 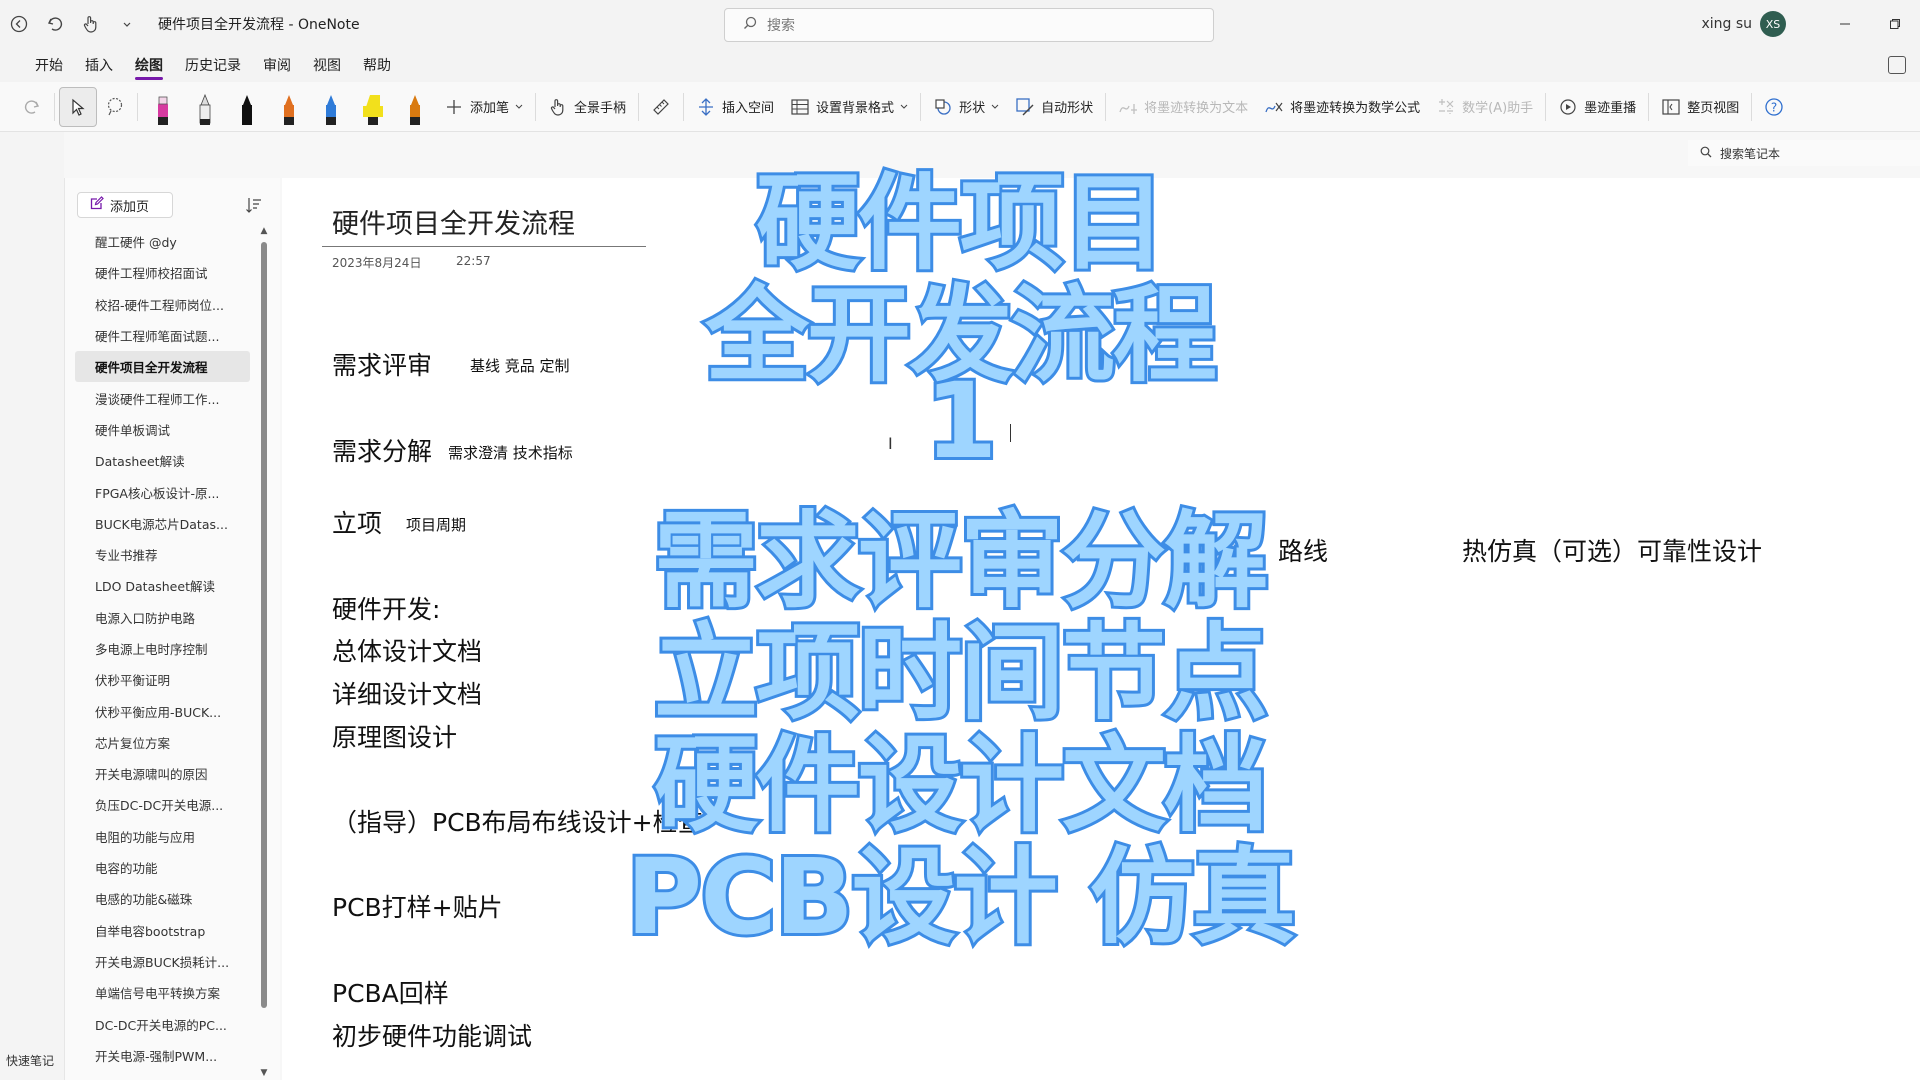 What do you see at coordinates (213, 65) in the screenshot?
I see `tab-history: 历史记录` at bounding box center [213, 65].